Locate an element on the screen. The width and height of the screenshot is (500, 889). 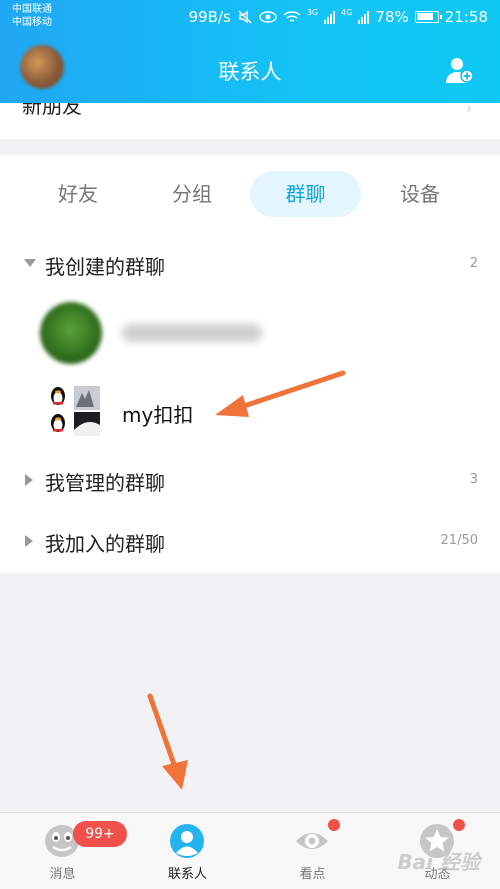
new-friends-label: 新朋友 is located at coordinates (52, 110).